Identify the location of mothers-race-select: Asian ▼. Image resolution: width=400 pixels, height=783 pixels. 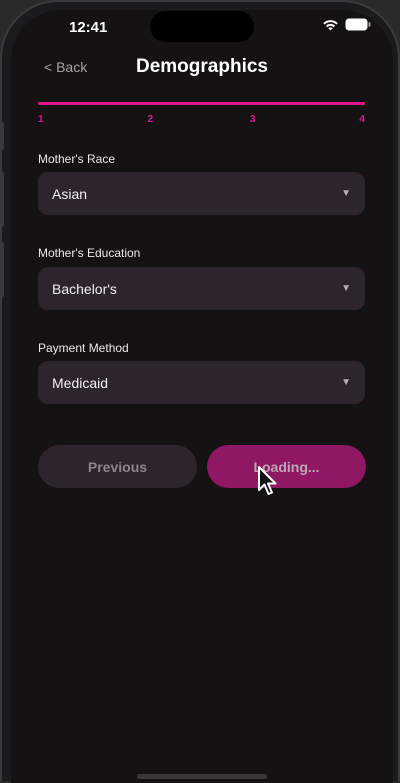
(201, 193).